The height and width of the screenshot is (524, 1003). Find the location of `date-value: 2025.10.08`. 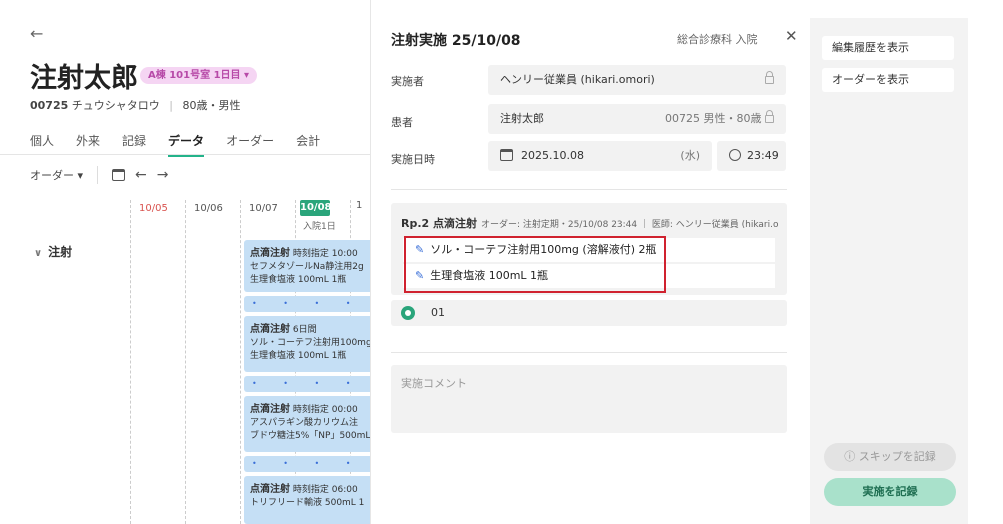

date-value: 2025.10.08 is located at coordinates (552, 155).